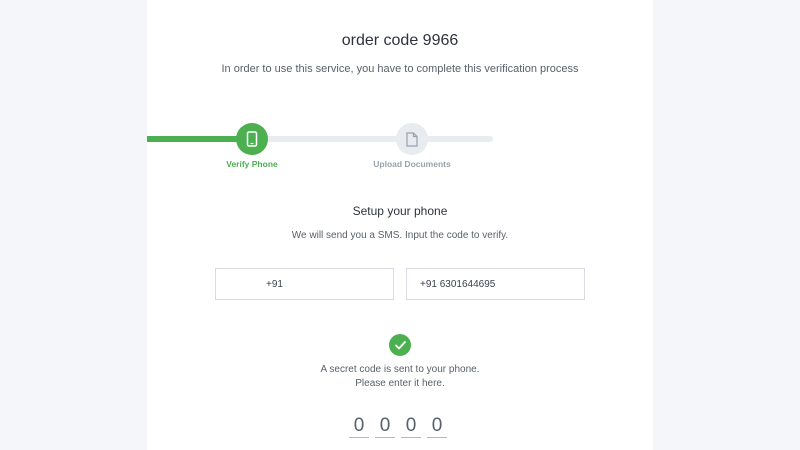  Describe the element at coordinates (400, 369) in the screenshot. I see `confirmation-line-1: A secret code is sent to your phone.` at that location.